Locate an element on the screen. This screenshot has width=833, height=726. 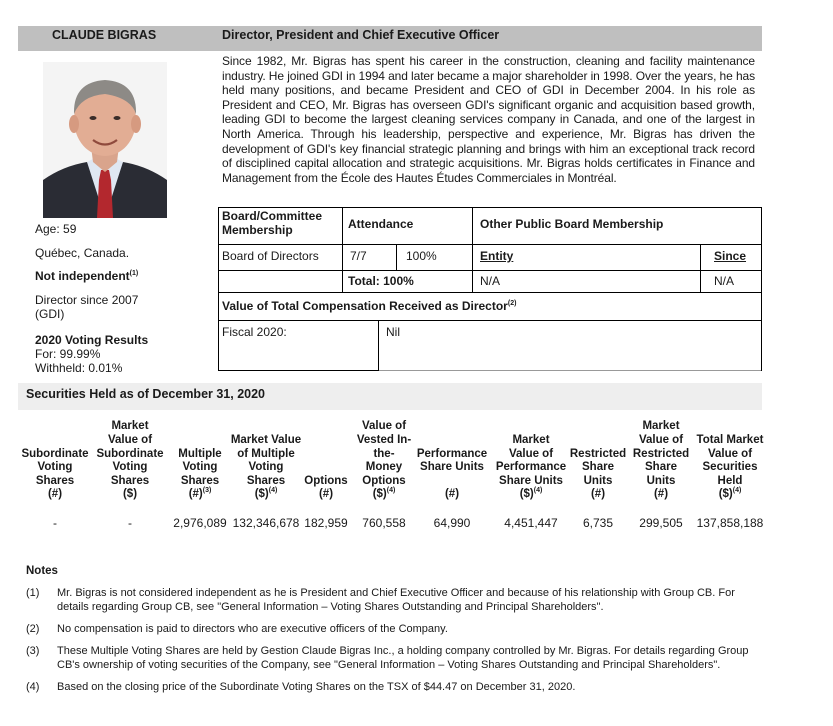
voting-results-title: 2020 Voting Results is located at coordinates (92, 340).